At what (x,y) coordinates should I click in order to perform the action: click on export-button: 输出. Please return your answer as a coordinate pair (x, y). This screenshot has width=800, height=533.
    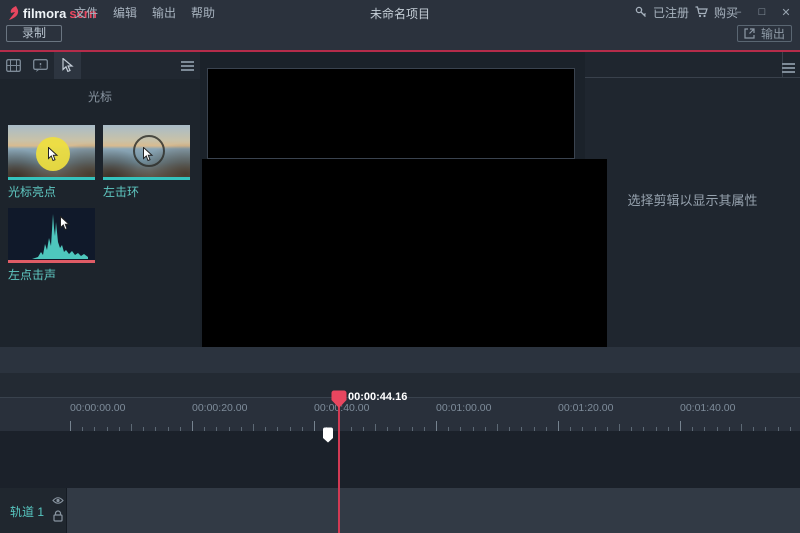
    Looking at the image, I should click on (764, 33).